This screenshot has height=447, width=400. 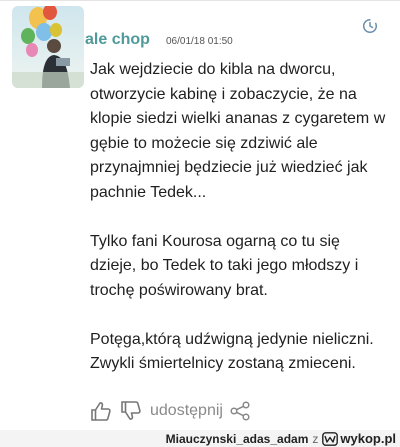 I want to click on footer-username: Miauczynski_adas_adam, so click(x=237, y=438).